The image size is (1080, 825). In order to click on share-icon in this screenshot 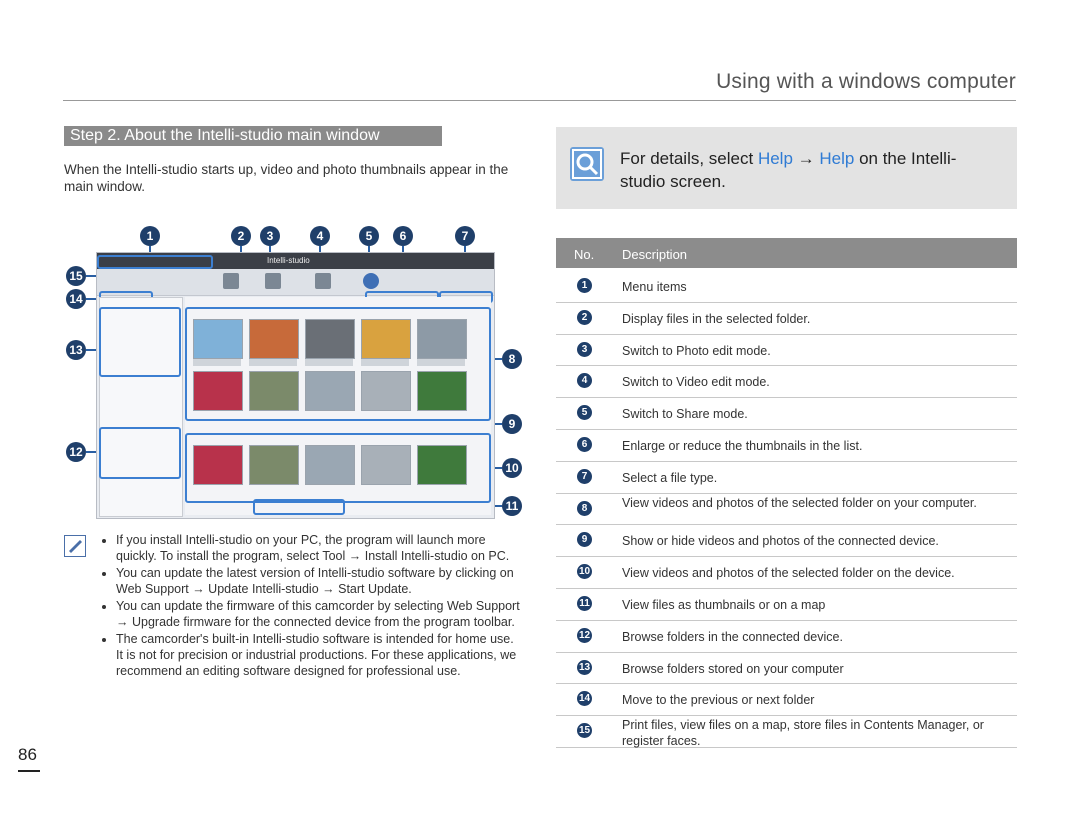, I will do `click(371, 281)`.